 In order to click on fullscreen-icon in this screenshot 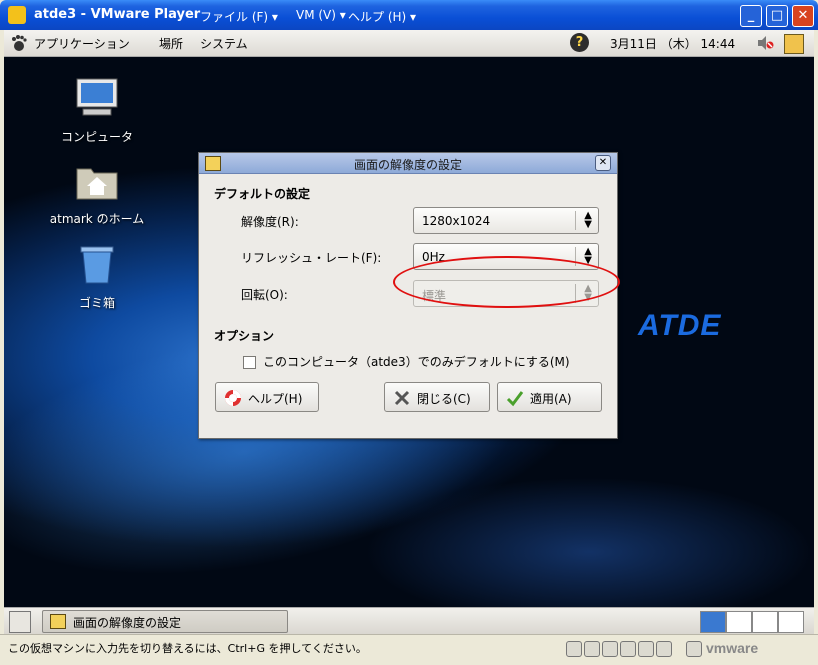, I will do `click(694, 649)`.